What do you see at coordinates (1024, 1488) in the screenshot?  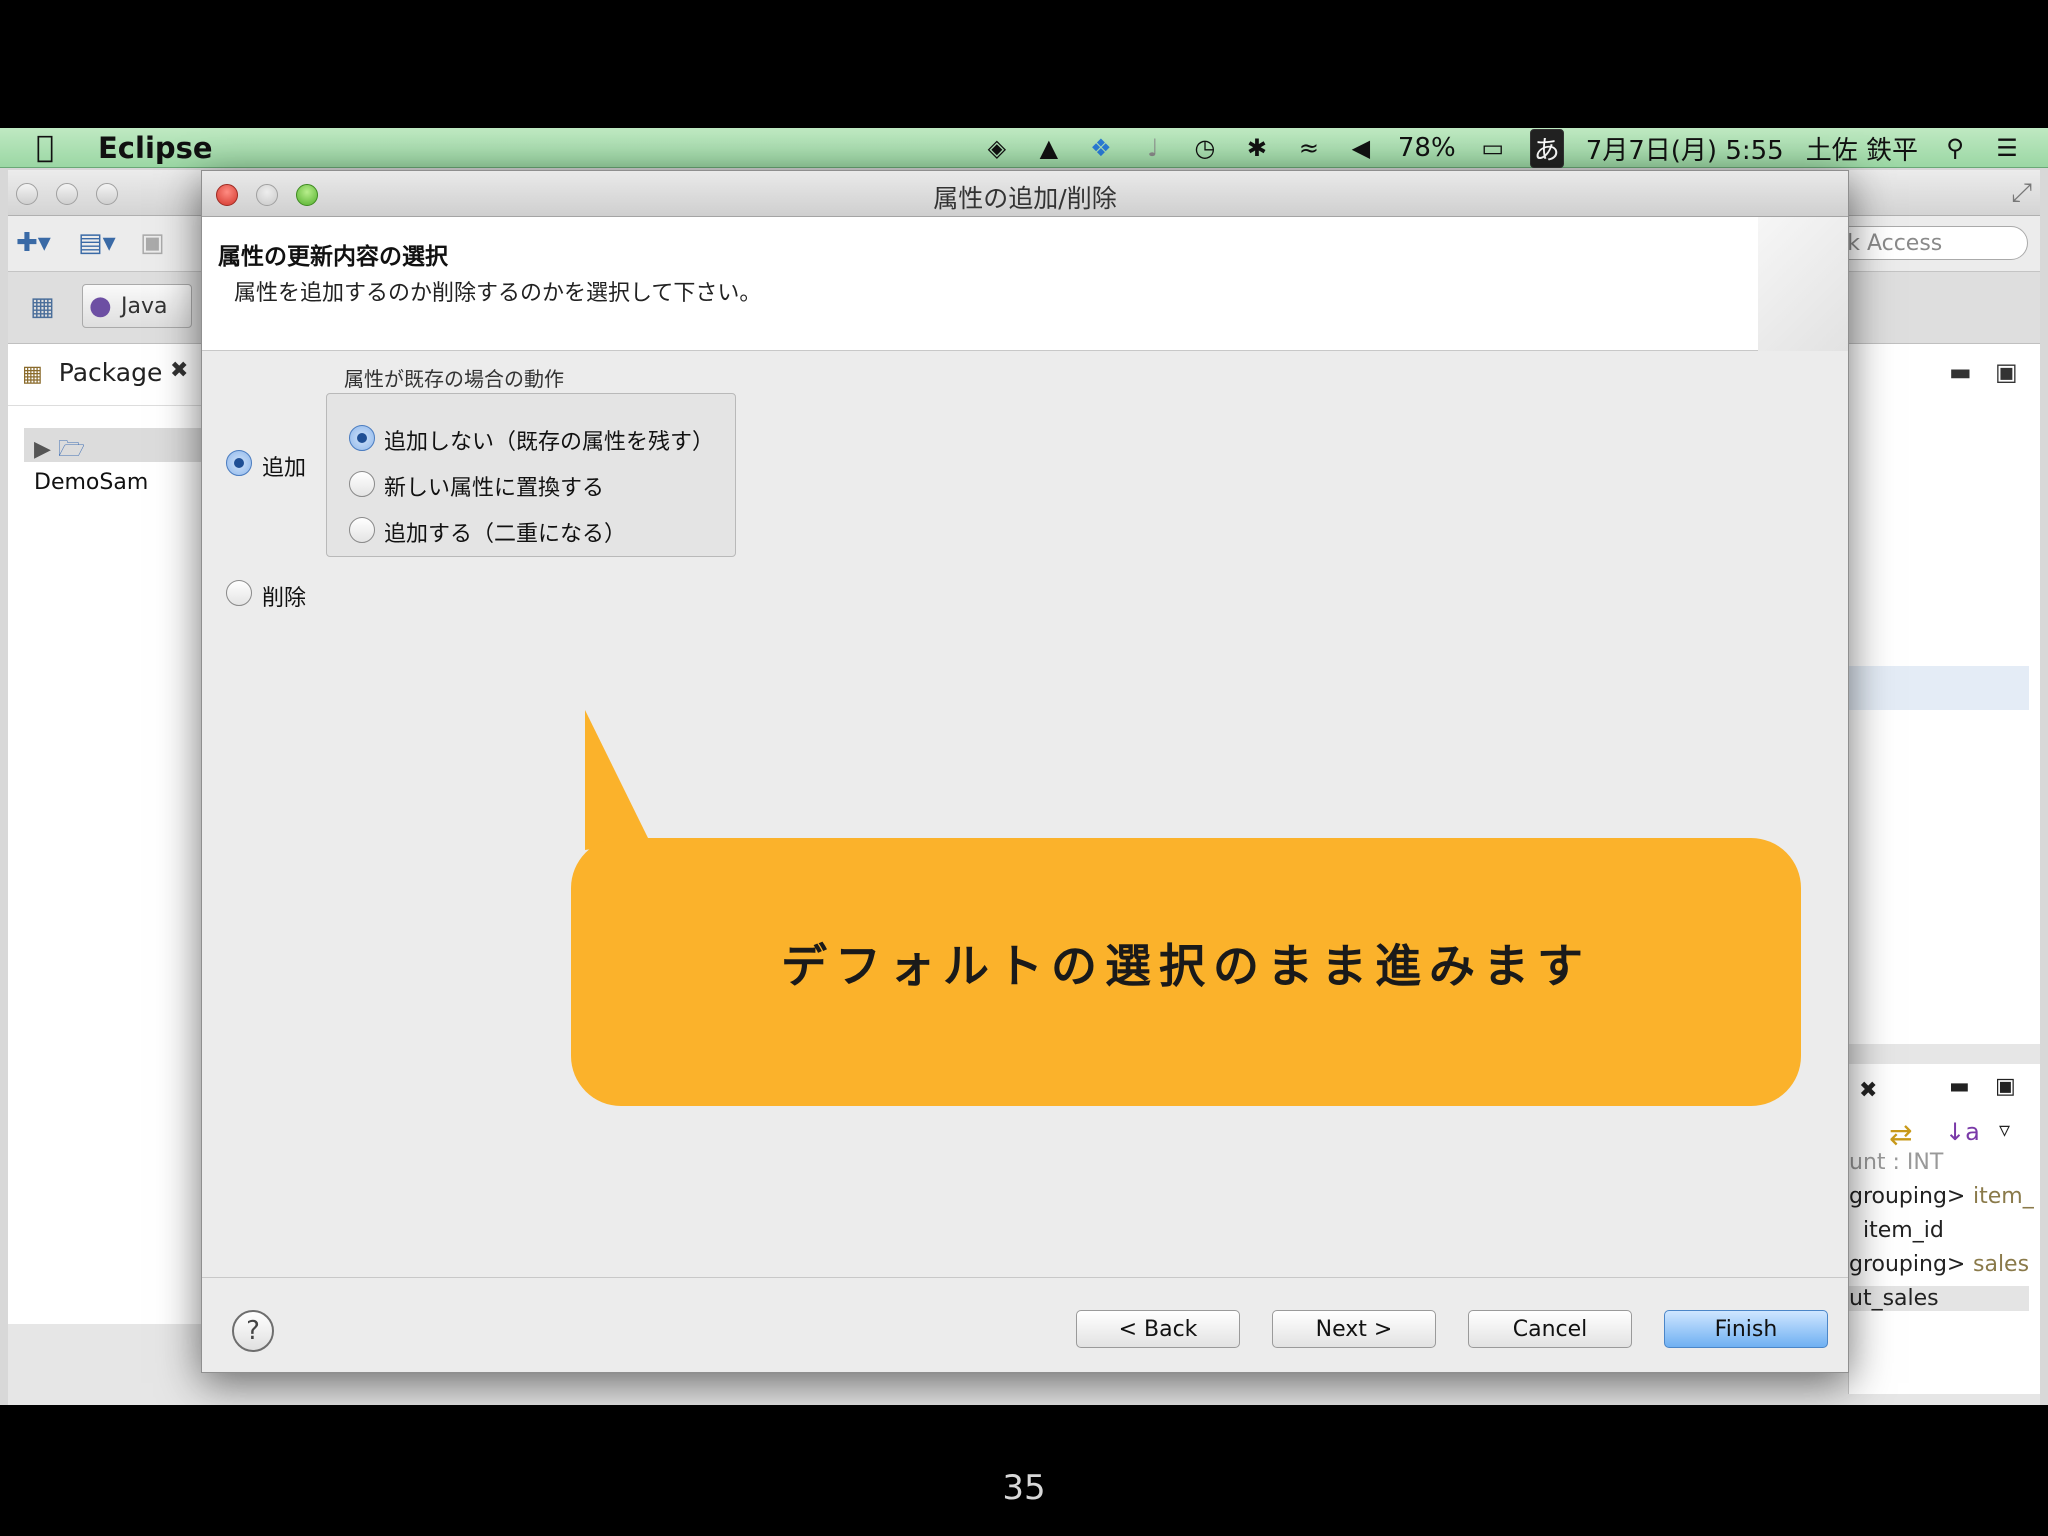 I see `page-number: 35` at bounding box center [1024, 1488].